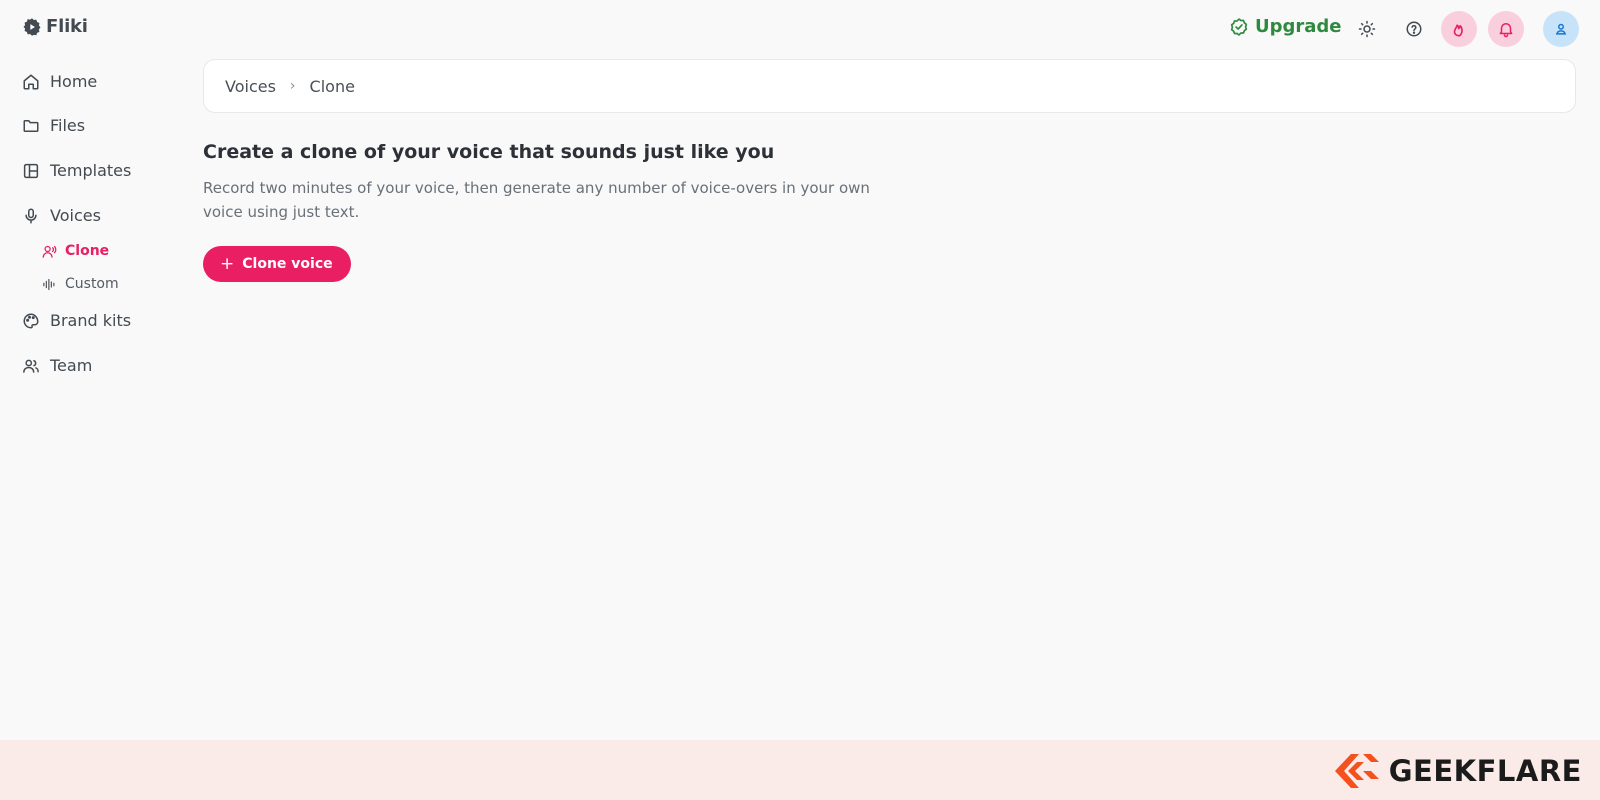  Describe the element at coordinates (1239, 26) in the screenshot. I see `verified-badge-icon` at that location.